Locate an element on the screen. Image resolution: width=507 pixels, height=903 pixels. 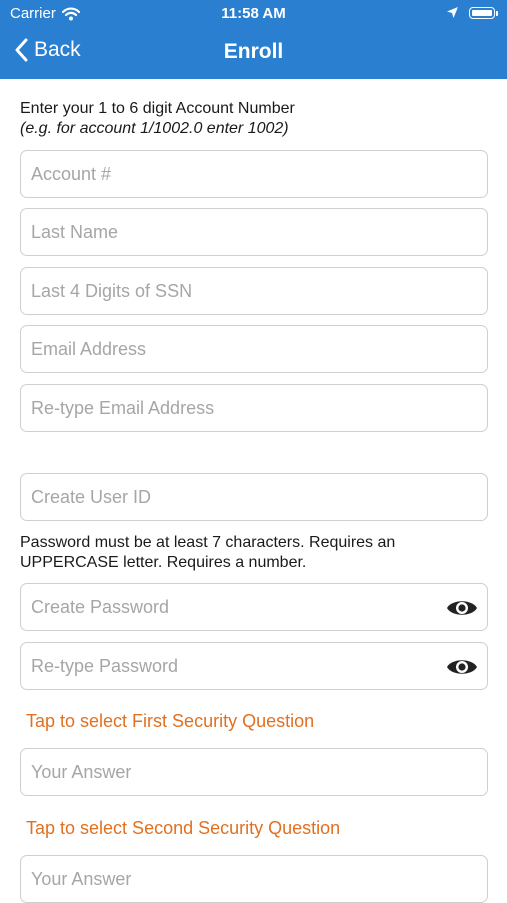
header: Carrier 11:58 AM Back Enroll is located at coordinates (253, 39).